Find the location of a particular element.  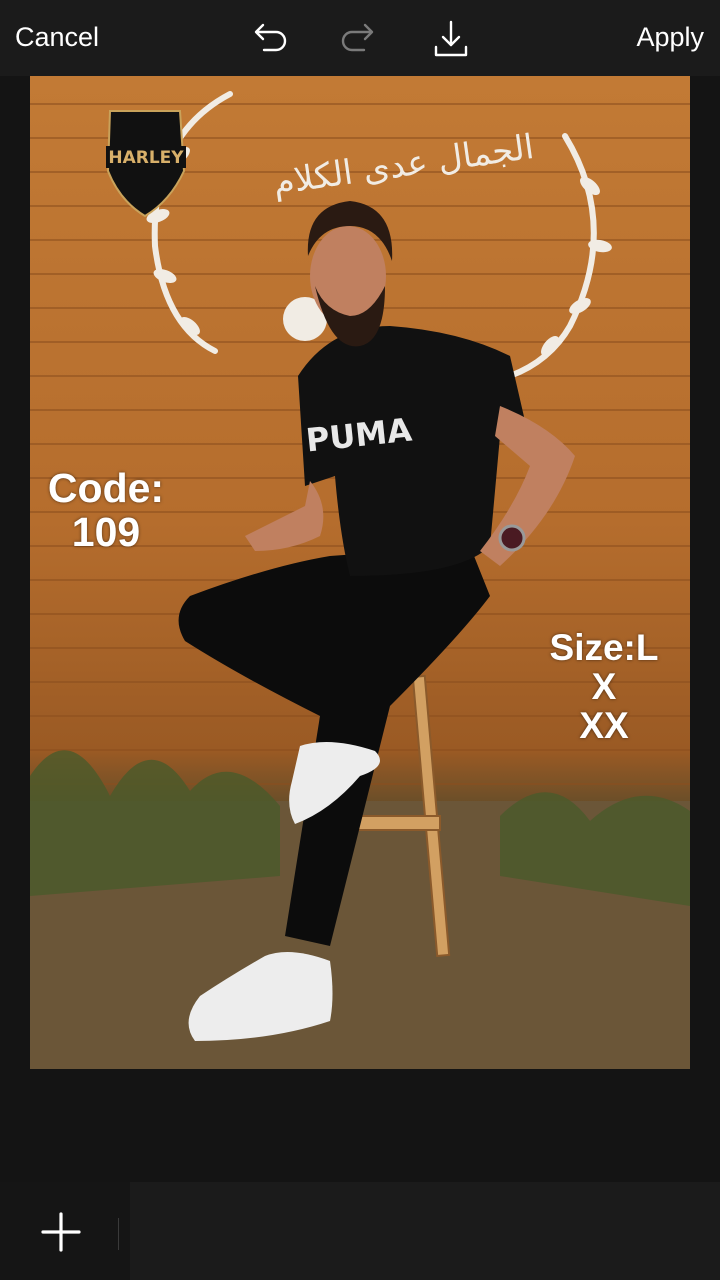

harley-logo-text: HARLEY is located at coordinates (146, 158).